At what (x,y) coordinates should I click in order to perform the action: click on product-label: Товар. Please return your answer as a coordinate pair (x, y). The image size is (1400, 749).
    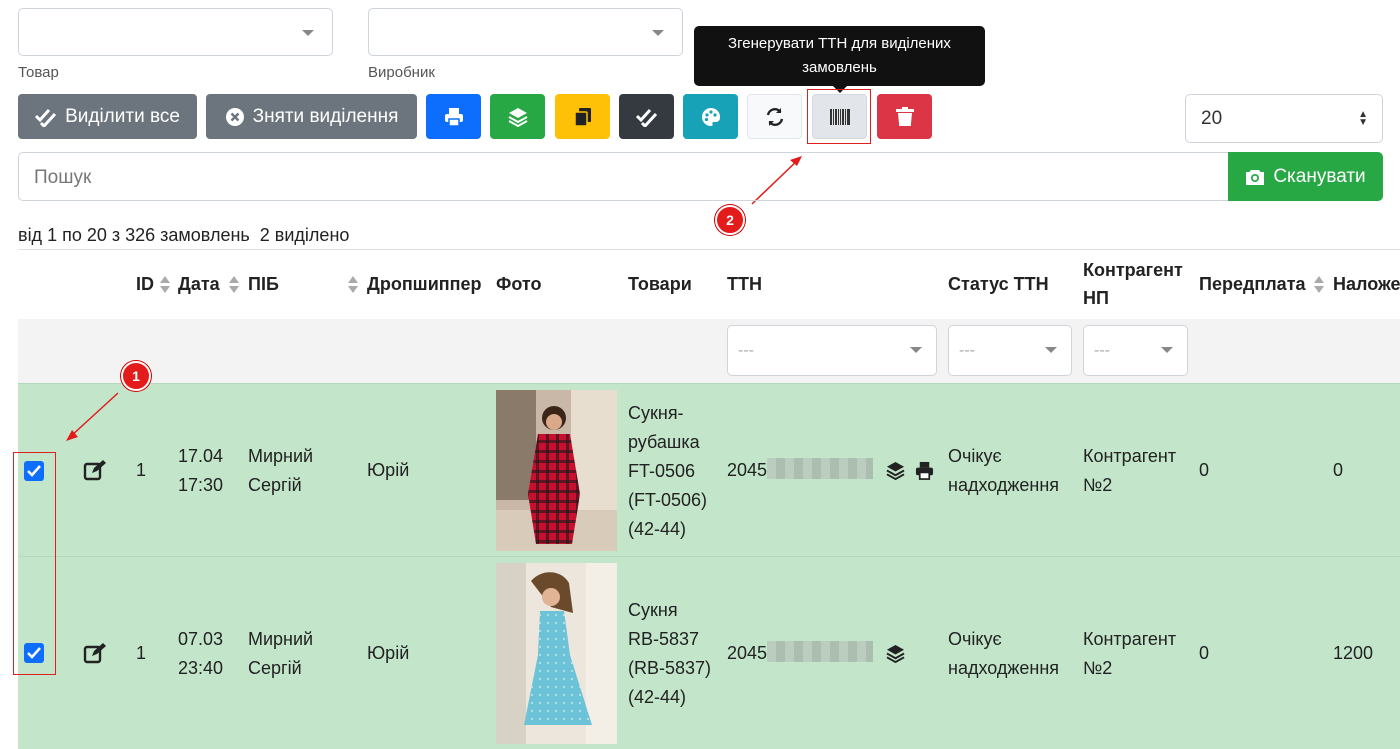
    Looking at the image, I should click on (38, 72).